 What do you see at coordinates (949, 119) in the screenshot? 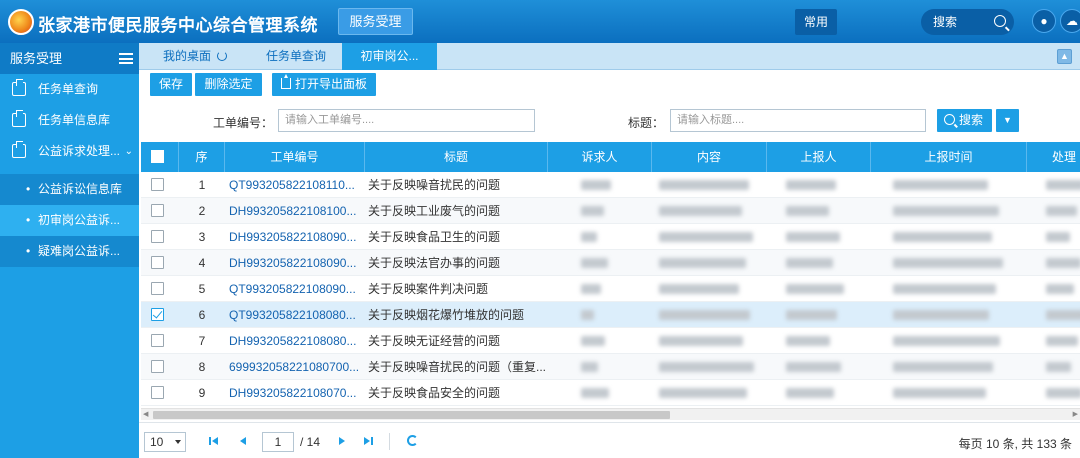
I see `search-icon` at bounding box center [949, 119].